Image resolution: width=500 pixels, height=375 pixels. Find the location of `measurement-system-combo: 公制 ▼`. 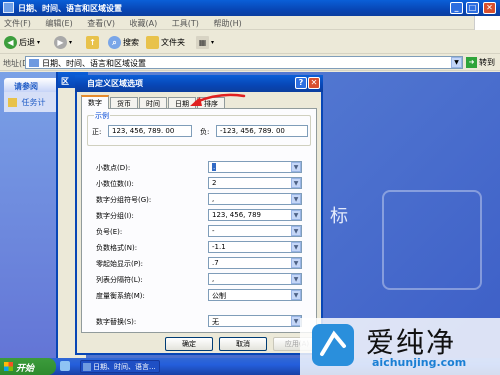

measurement-system-combo: 公制 ▼ is located at coordinates (255, 295).